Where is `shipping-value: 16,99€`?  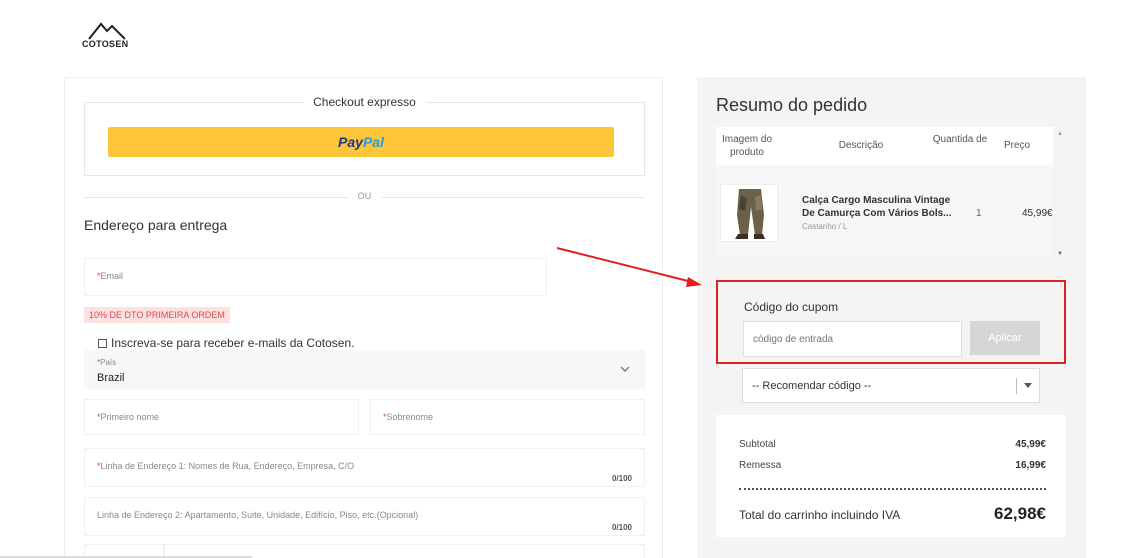 shipping-value: 16,99€ is located at coordinates (1030, 465).